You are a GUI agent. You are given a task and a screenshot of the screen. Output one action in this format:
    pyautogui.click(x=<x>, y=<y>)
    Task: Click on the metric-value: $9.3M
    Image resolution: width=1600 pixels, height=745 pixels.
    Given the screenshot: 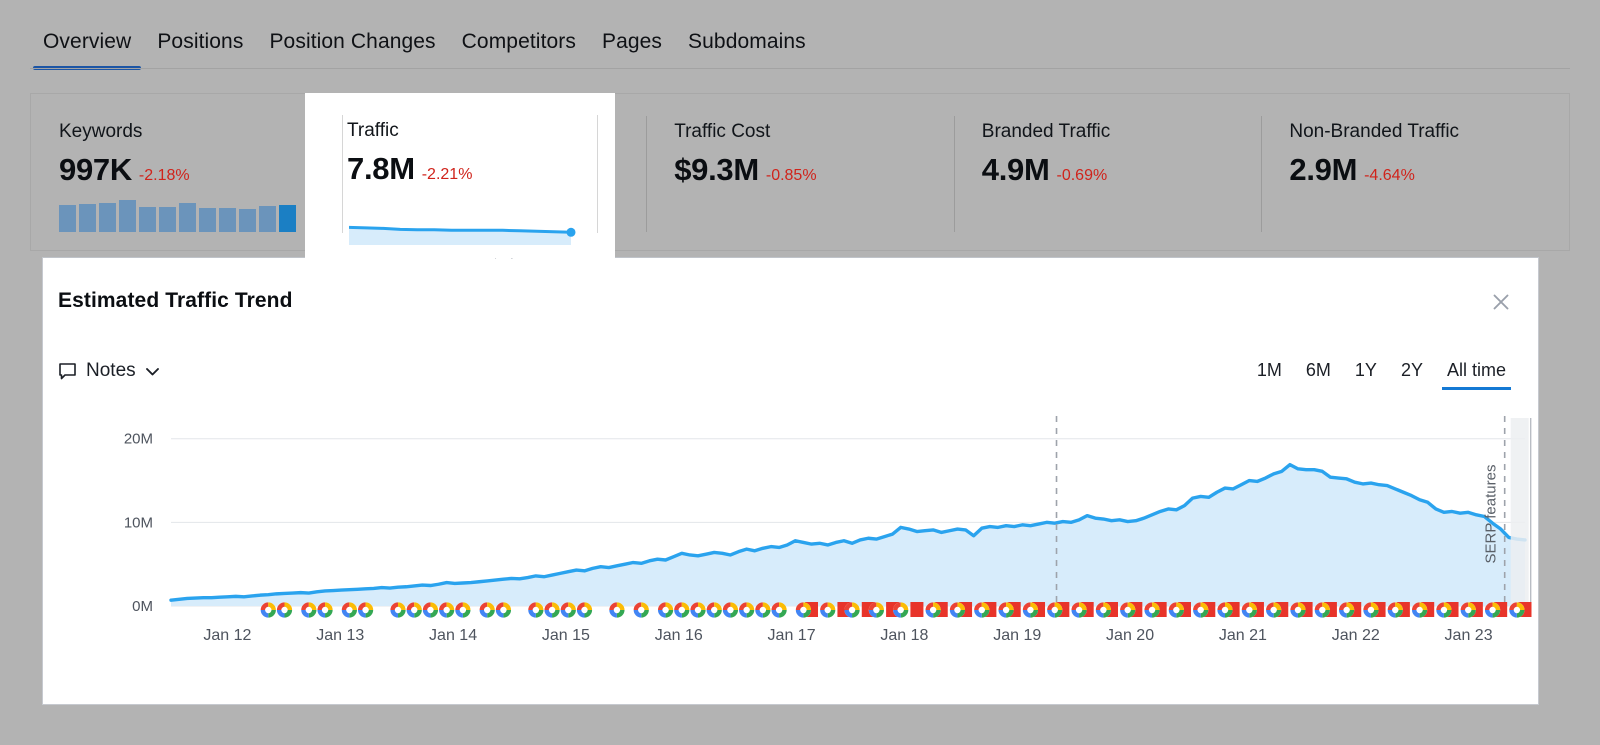 What is the action you would take?
    pyautogui.click(x=716, y=169)
    